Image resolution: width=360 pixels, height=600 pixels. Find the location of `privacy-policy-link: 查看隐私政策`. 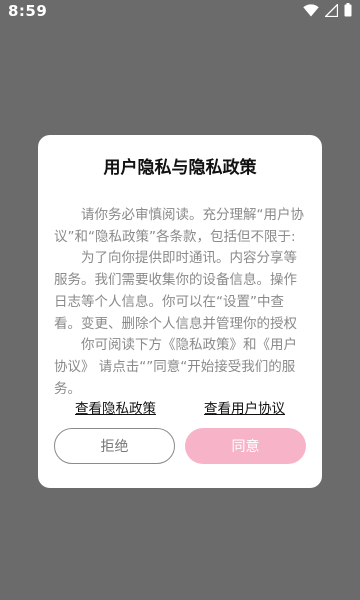

privacy-policy-link: 查看隐私政策 is located at coordinates (115, 407).